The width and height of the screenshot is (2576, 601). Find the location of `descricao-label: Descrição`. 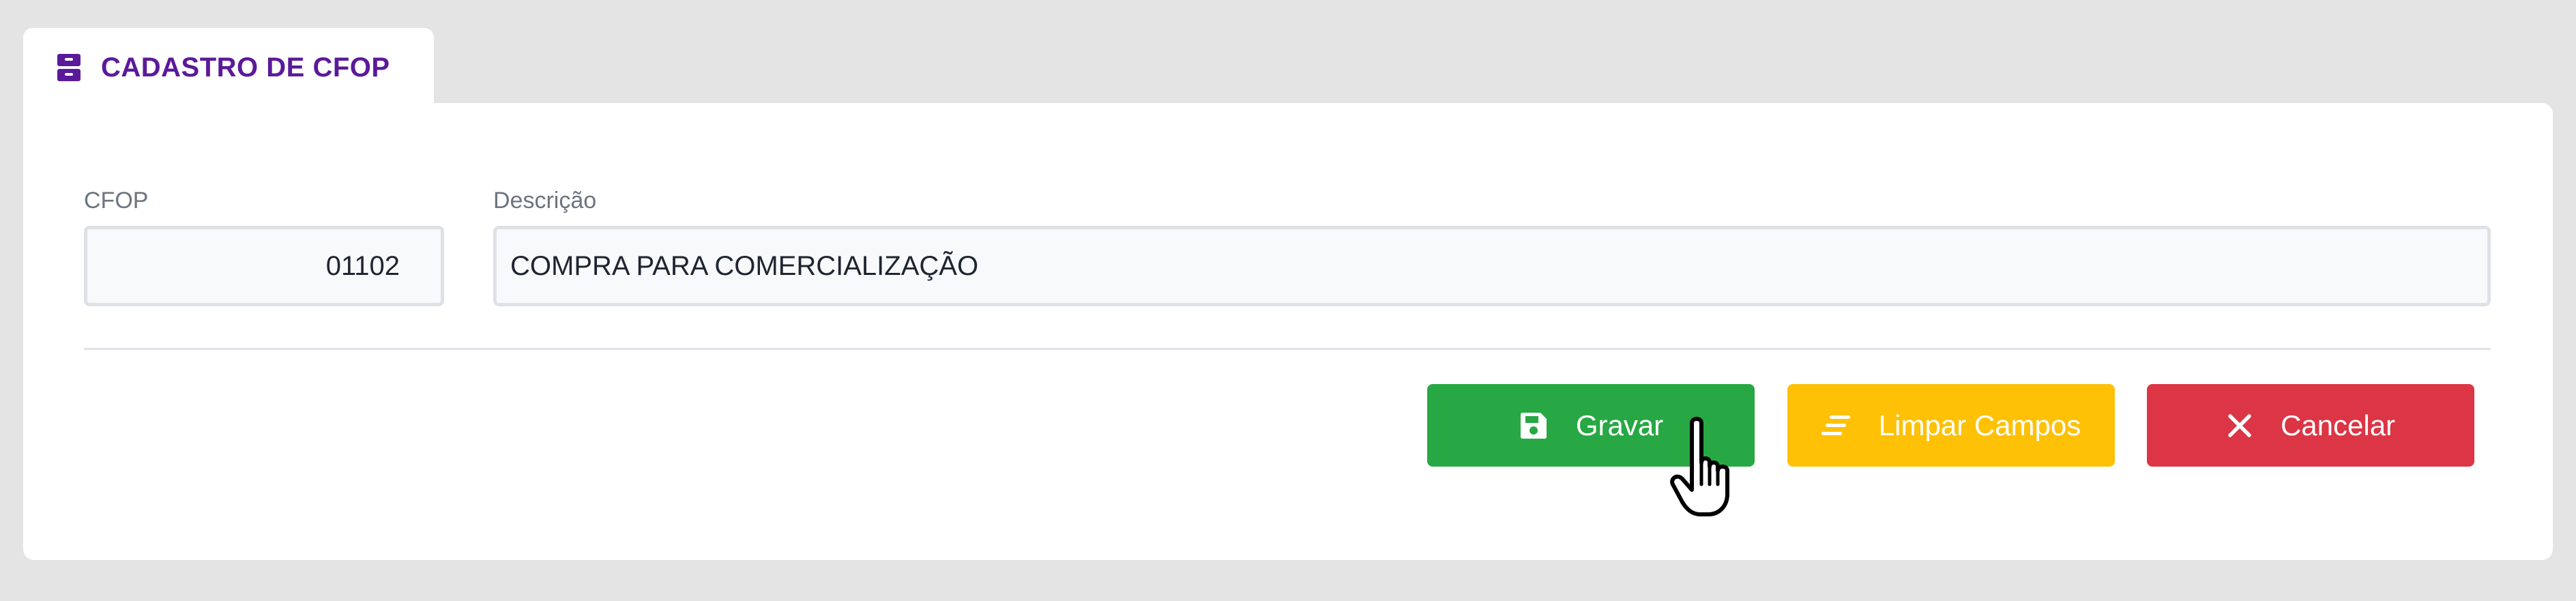

descricao-label: Descrição is located at coordinates (545, 201).